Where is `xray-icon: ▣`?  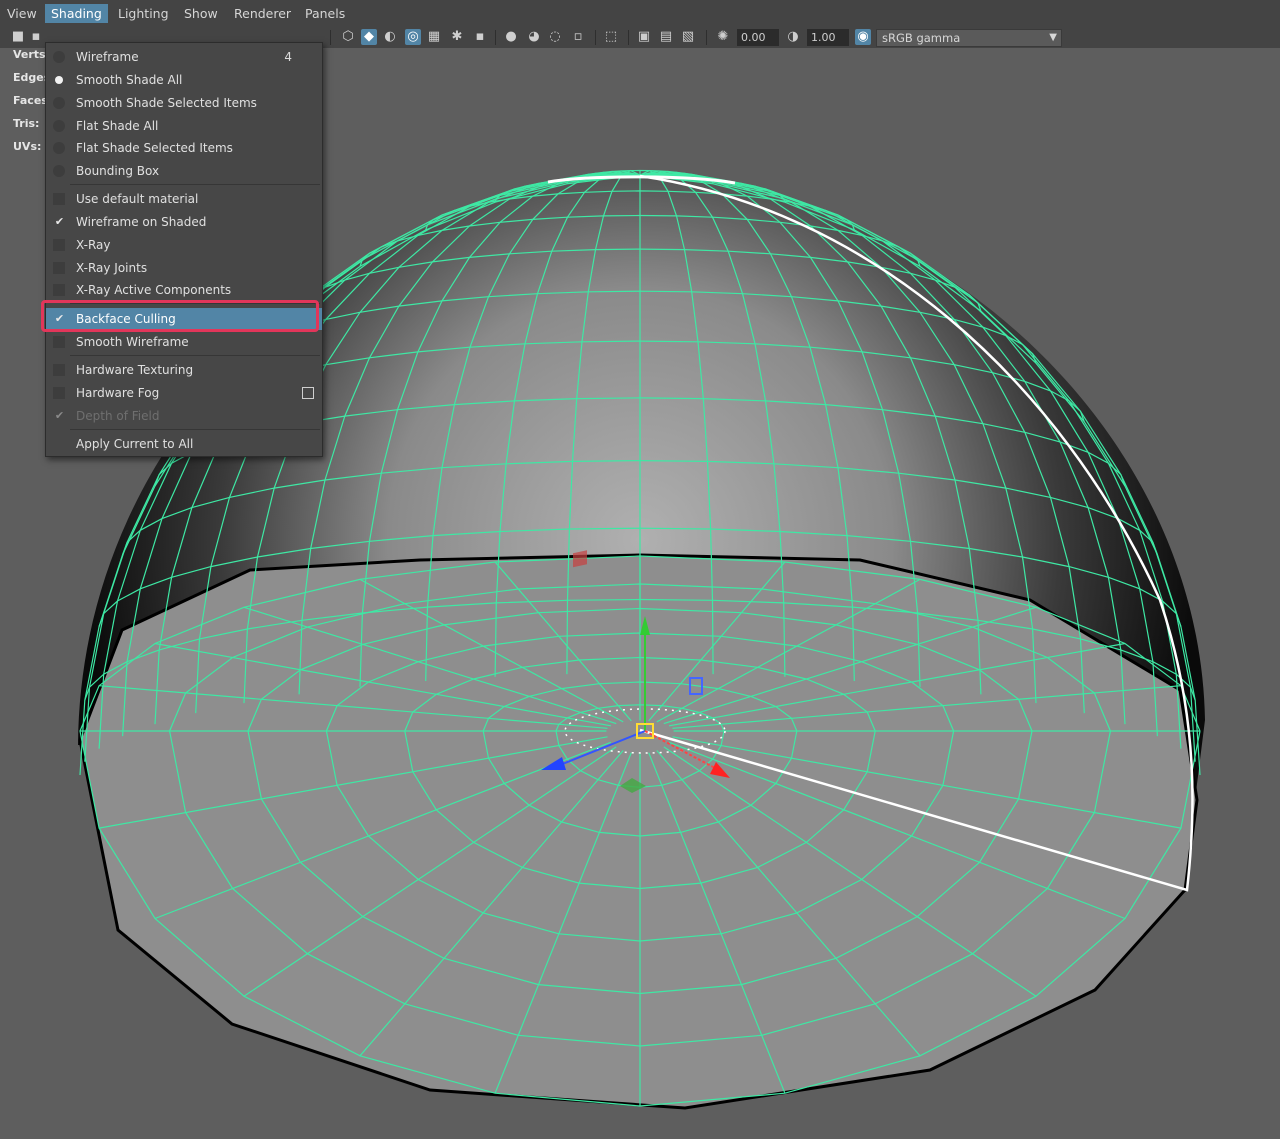
xray-icon: ▣ is located at coordinates (644, 37).